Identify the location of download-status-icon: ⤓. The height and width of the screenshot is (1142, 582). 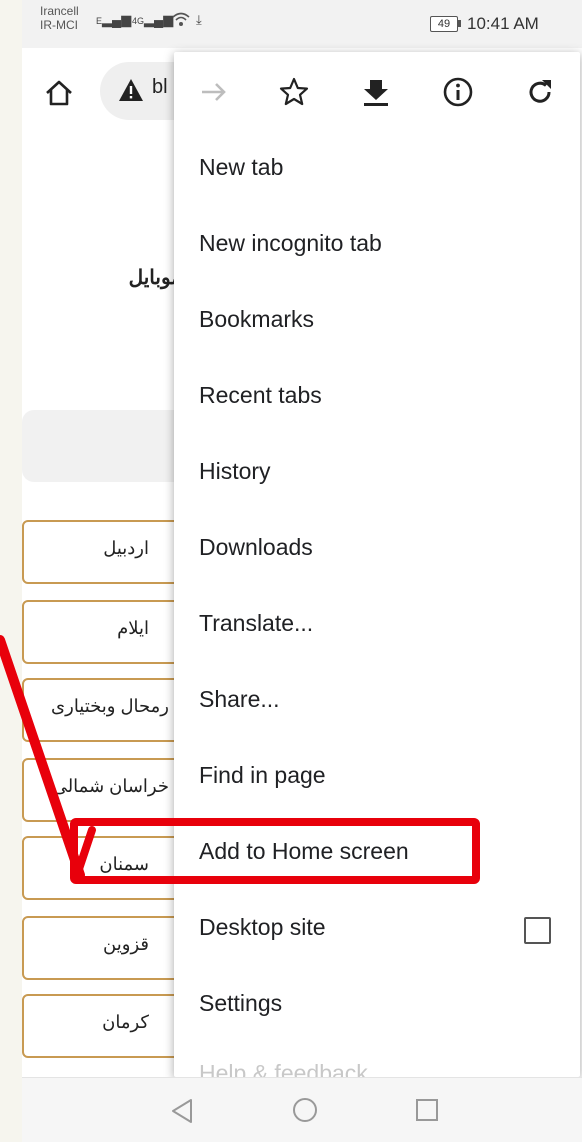
(199, 19).